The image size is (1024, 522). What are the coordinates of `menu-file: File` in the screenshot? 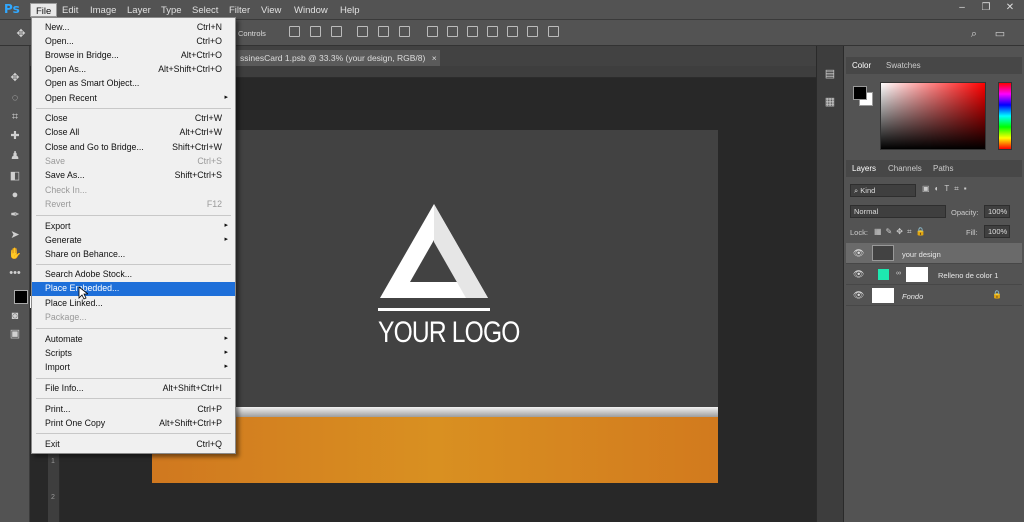 It's located at (44, 10).